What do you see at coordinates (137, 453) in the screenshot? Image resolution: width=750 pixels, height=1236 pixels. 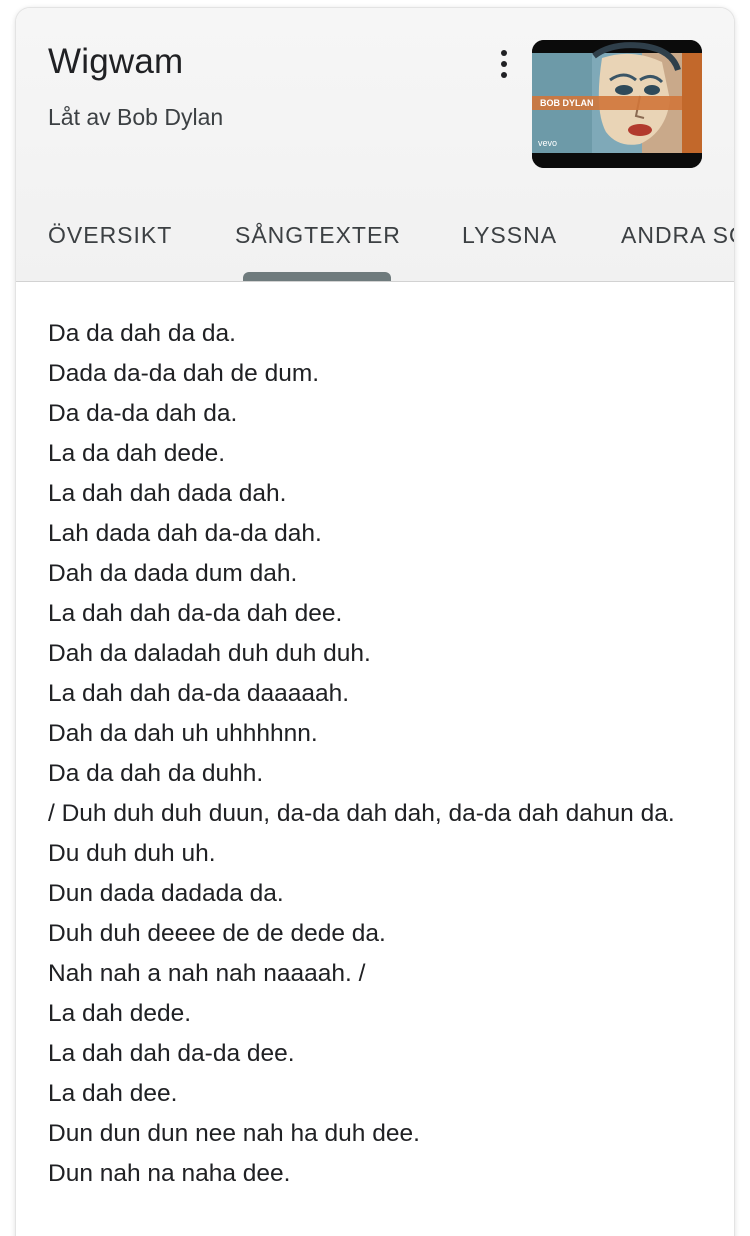 I see `lyrics-line: La da dah dede.` at bounding box center [137, 453].